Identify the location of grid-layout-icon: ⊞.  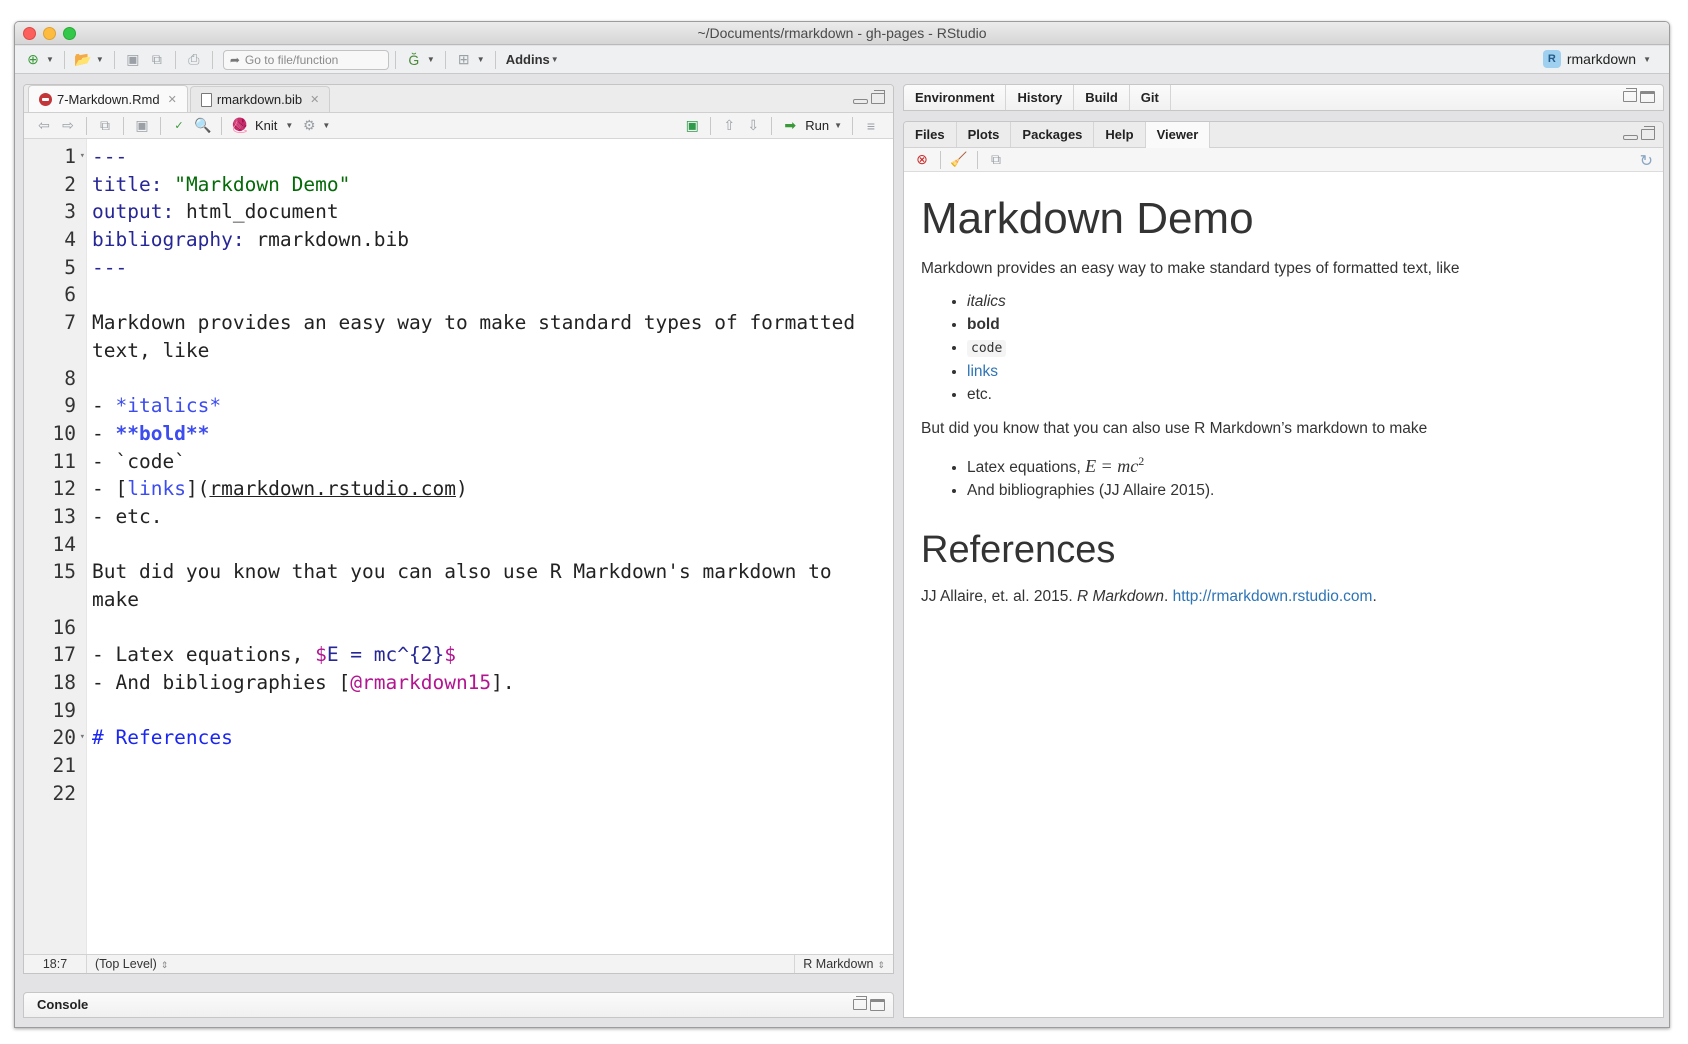
(464, 60).